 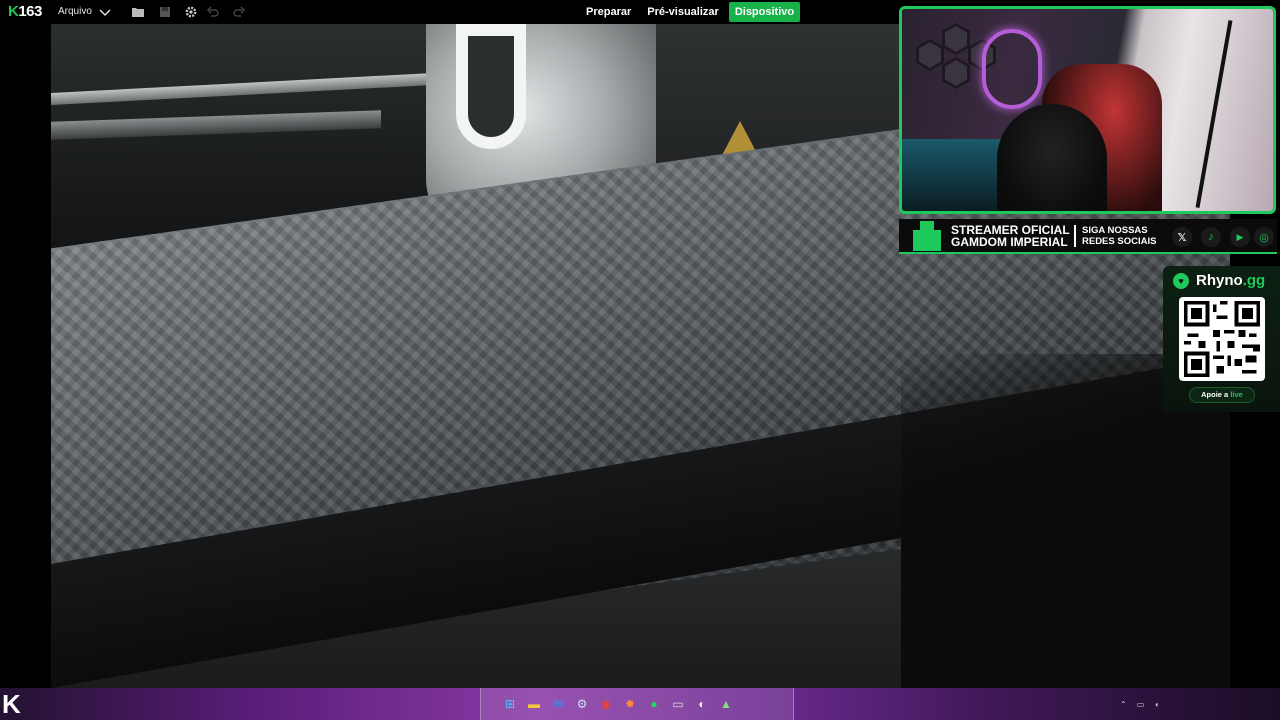 What do you see at coordinates (239, 12) in the screenshot?
I see `redo-icon` at bounding box center [239, 12].